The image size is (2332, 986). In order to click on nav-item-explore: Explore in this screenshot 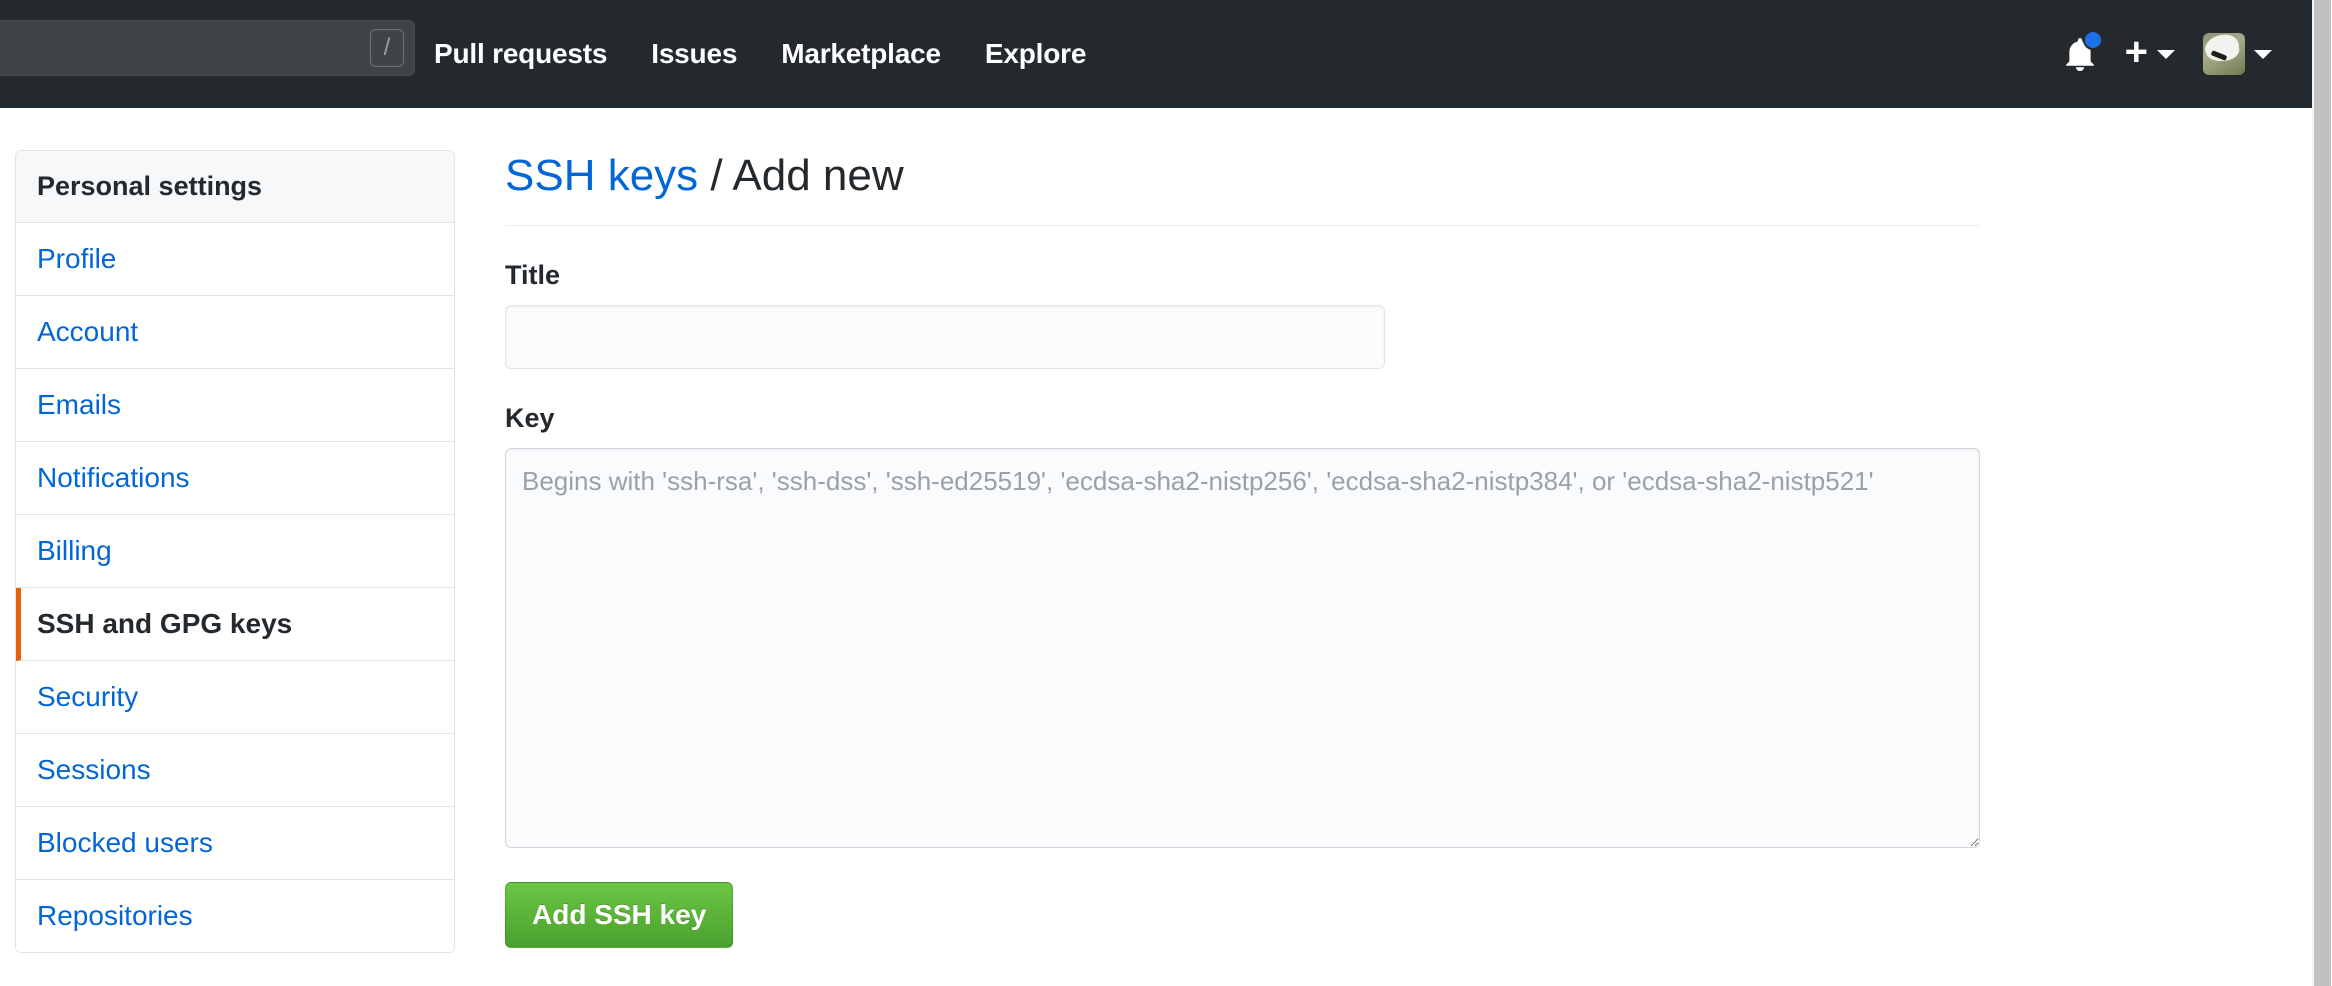, I will do `click(1036, 54)`.